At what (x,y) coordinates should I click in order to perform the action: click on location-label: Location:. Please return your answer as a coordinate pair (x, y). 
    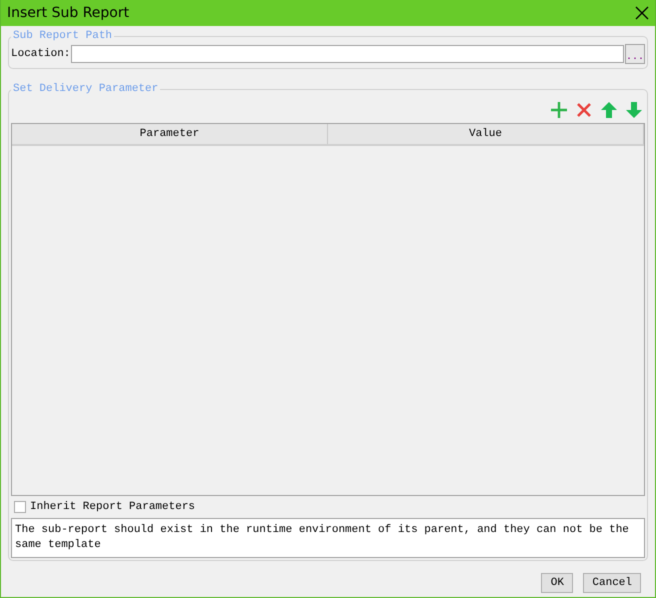
    Looking at the image, I should click on (40, 54).